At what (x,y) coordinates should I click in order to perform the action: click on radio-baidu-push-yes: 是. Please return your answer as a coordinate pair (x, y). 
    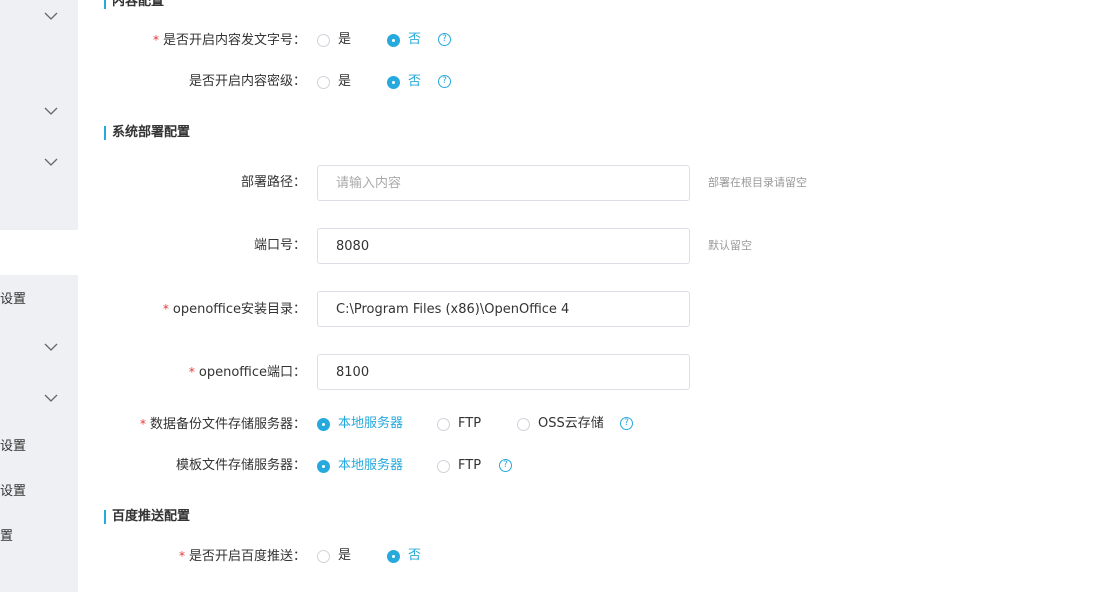
    Looking at the image, I should click on (334, 556).